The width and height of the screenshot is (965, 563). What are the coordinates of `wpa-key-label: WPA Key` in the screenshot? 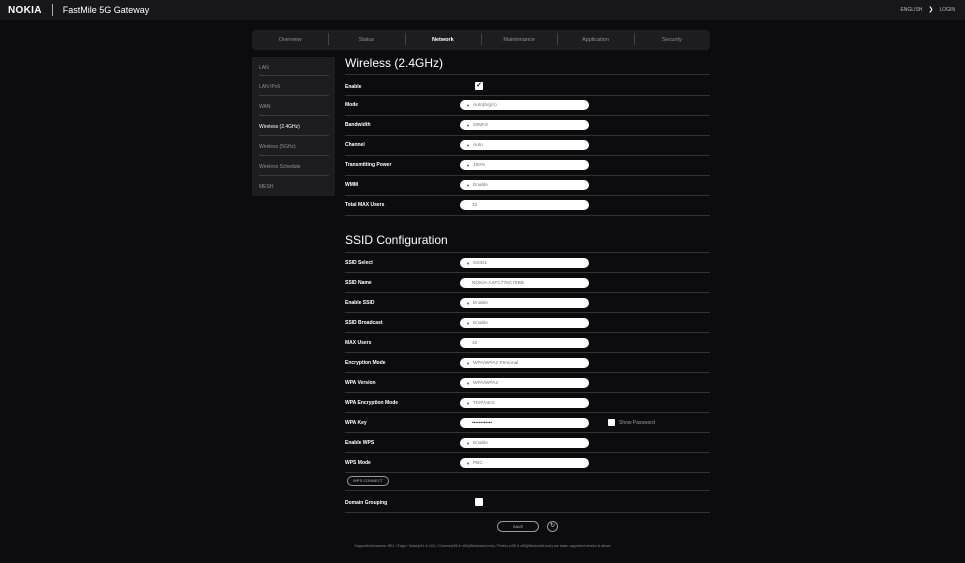 It's located at (356, 423).